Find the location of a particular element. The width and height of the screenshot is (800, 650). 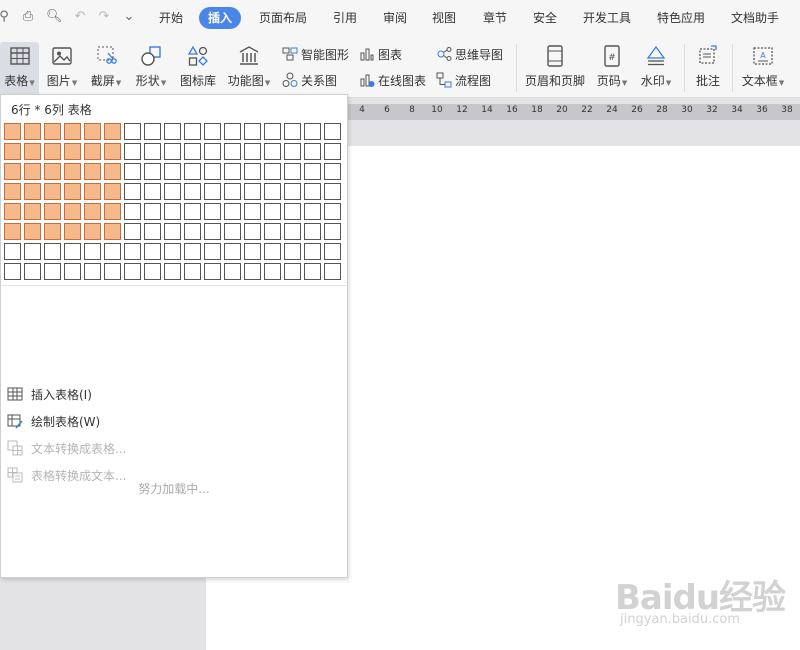

undo-icon: ↶ is located at coordinates (80, 17).